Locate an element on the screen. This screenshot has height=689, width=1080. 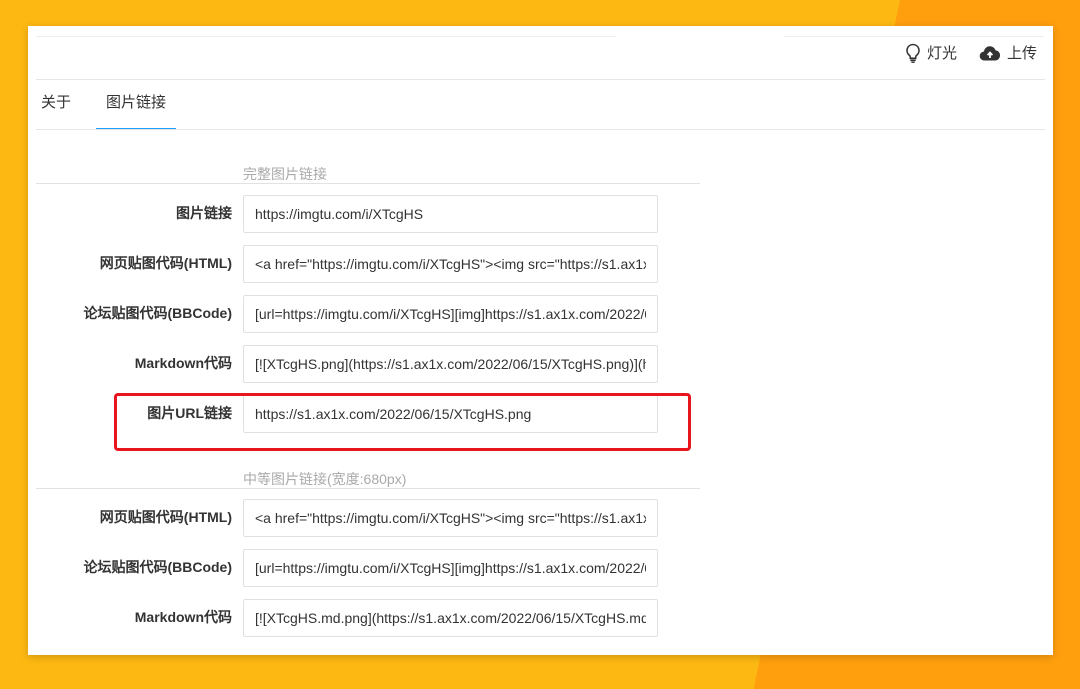
upload-label: 上传 is located at coordinates (1021, 53).